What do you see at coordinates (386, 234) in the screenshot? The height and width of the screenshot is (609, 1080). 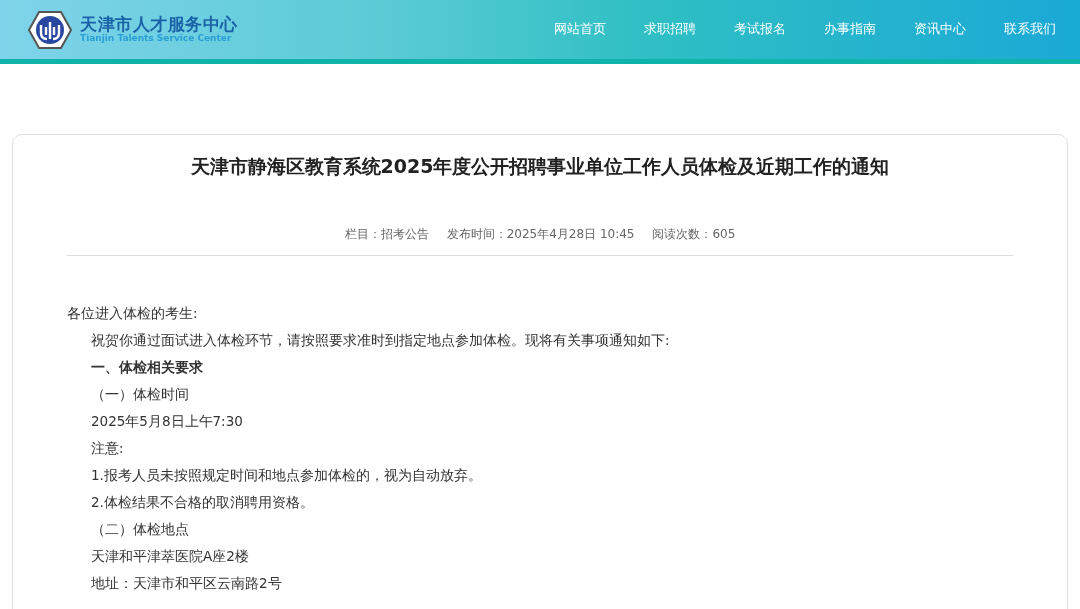 I see `meta-info: 栏目：招考公告` at bounding box center [386, 234].